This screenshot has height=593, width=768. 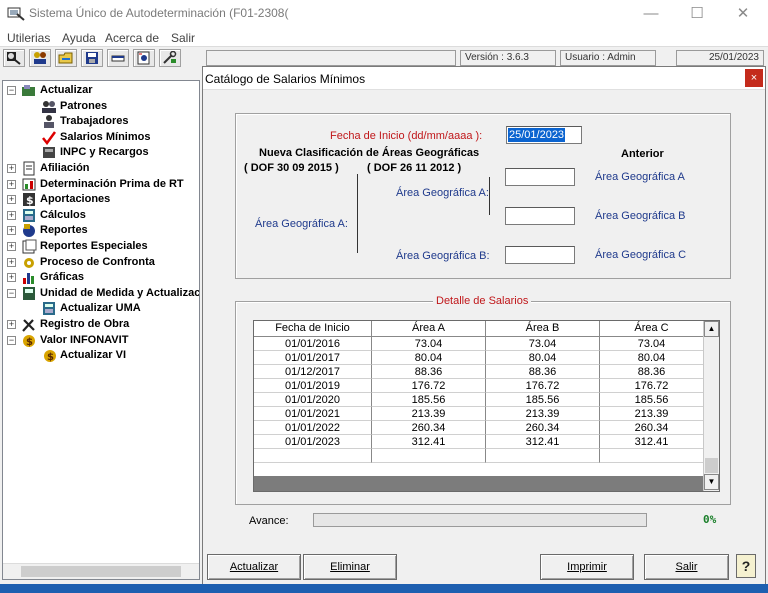 What do you see at coordinates (384, 588) in the screenshot?
I see `taskbar-strip` at bounding box center [384, 588].